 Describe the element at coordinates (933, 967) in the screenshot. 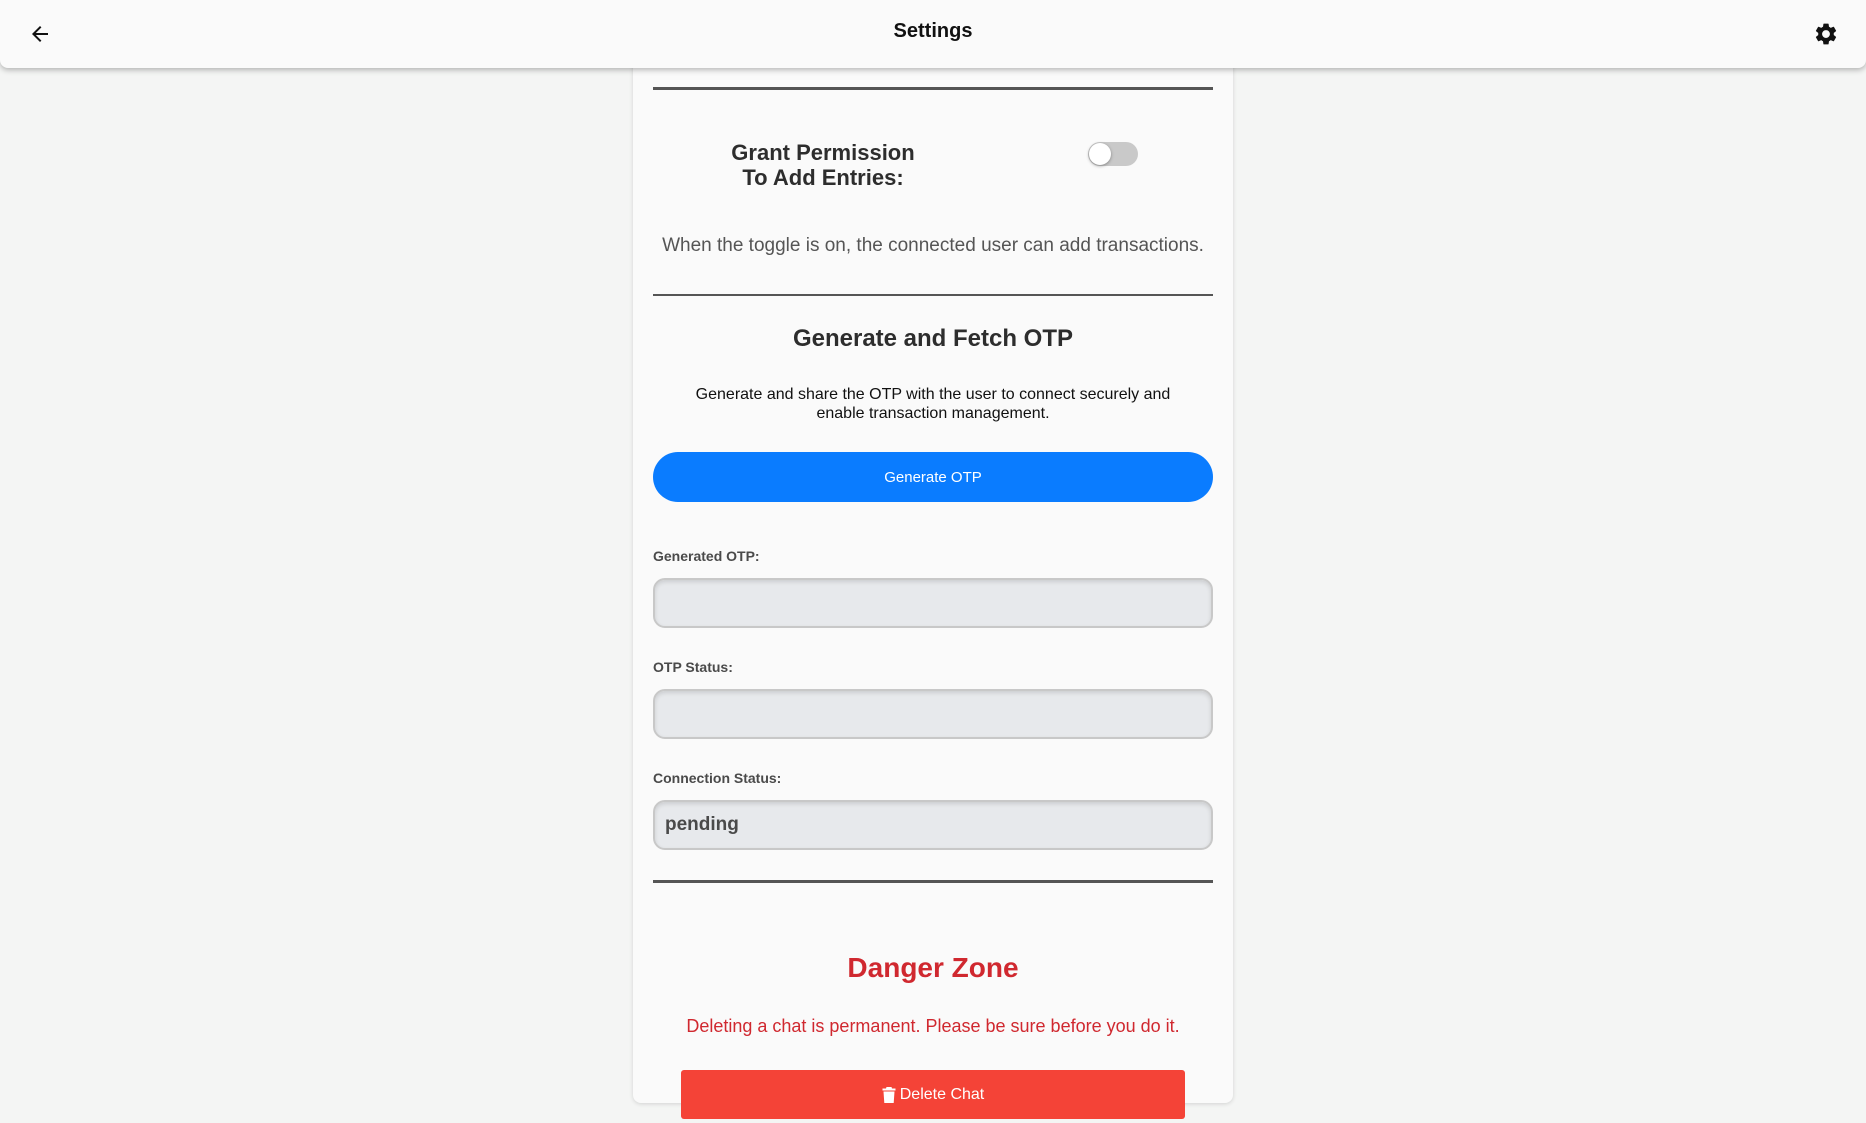

I see `danger-zone-title: Danger Zone` at that location.